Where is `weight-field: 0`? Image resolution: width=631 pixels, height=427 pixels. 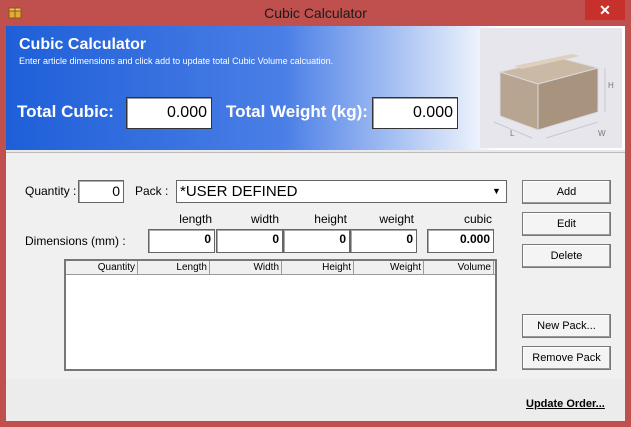
weight-field: 0 is located at coordinates (383, 241).